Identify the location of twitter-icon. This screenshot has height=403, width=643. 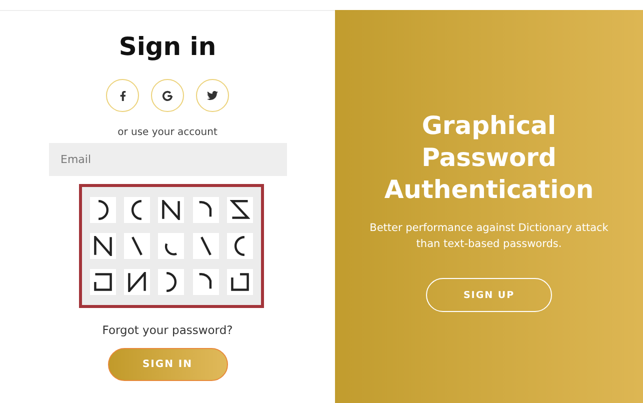
(212, 95).